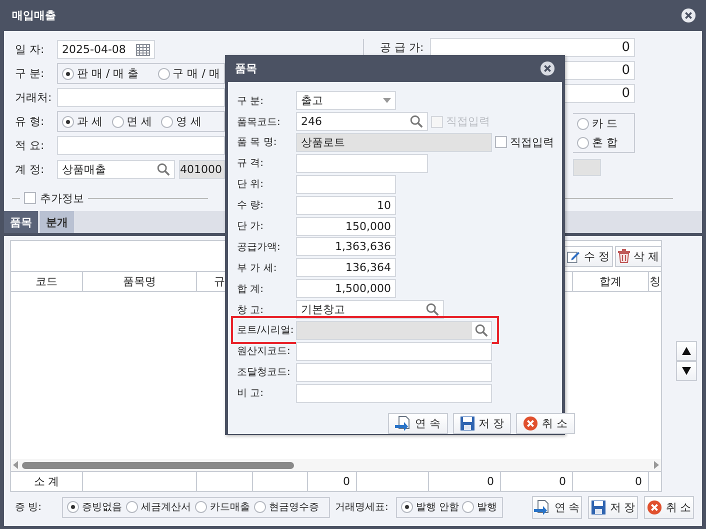 The height and width of the screenshot is (529, 706). What do you see at coordinates (588, 256) in the screenshot?
I see `toolbar-button: 수 정` at bounding box center [588, 256].